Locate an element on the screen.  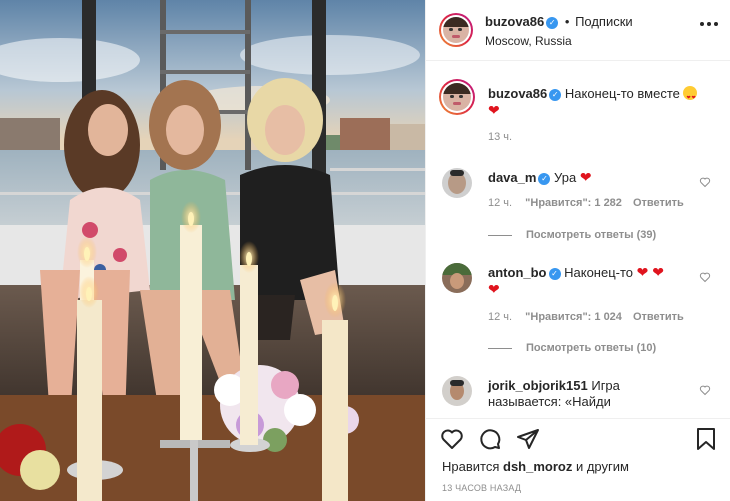
likes-summary: Нравится dsh_moroz и другим is located at coordinates (535, 466).